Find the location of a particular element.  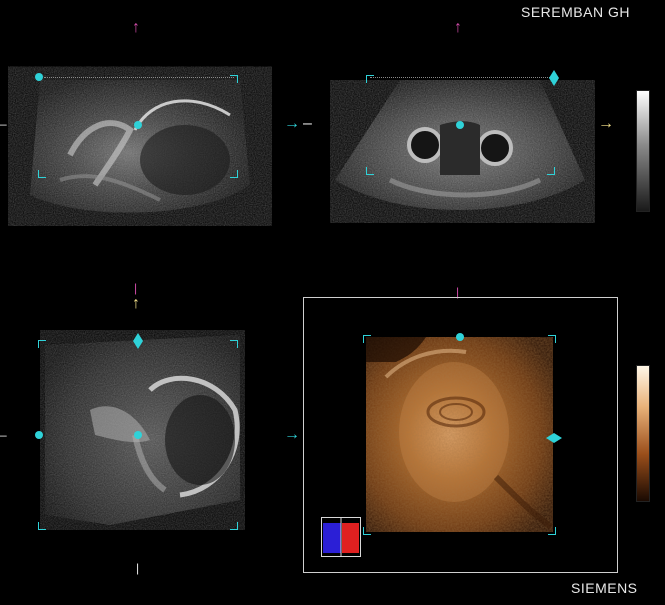

side-dash: – is located at coordinates (307, 123).